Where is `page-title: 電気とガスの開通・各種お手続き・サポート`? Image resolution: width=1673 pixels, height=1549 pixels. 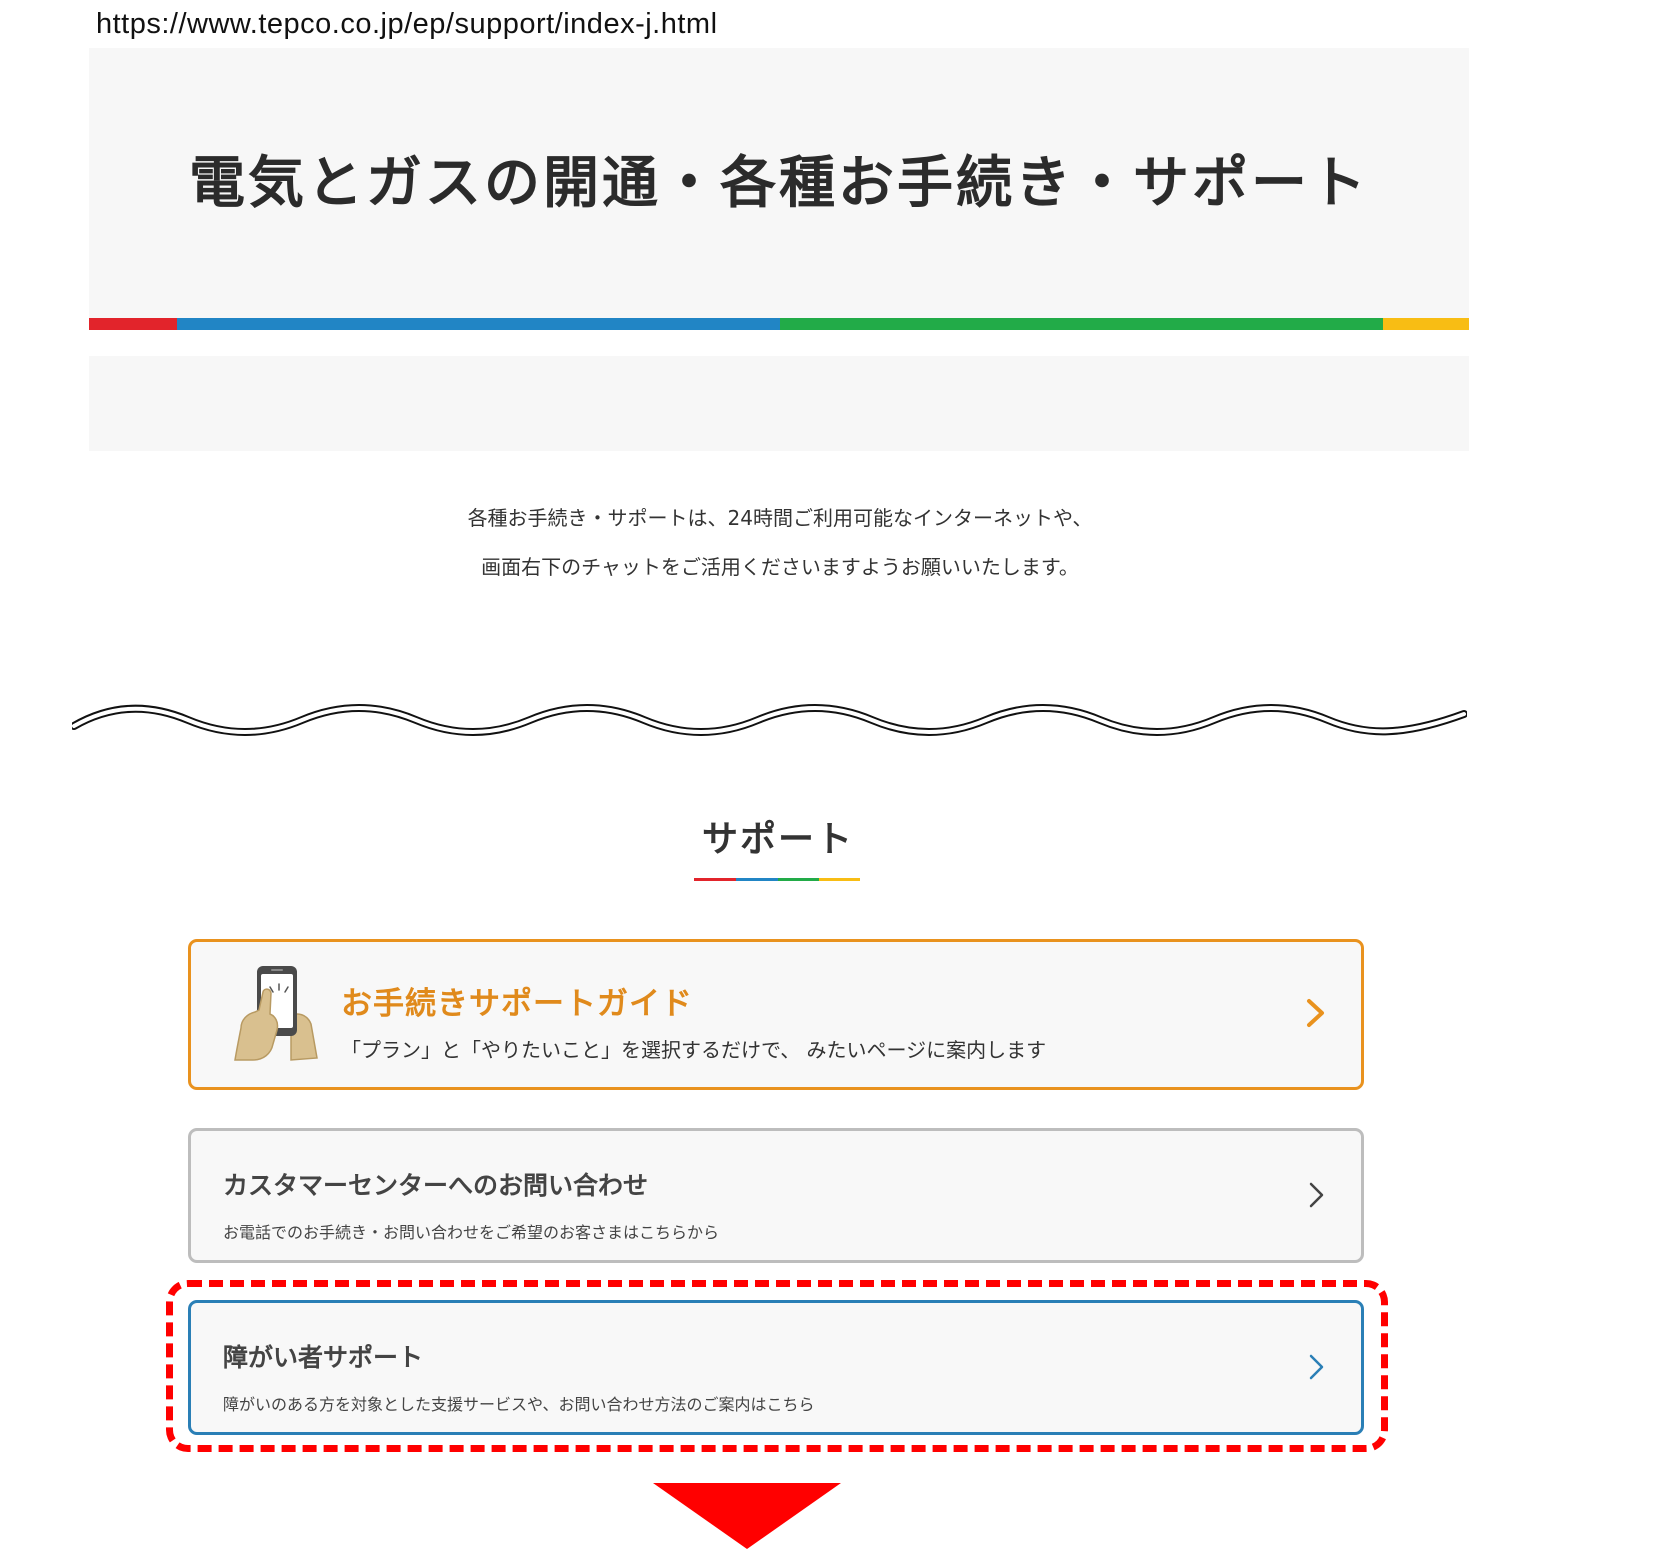
page-title: 電気とガスの開通・各種お手続き・サポート is located at coordinates (779, 183).